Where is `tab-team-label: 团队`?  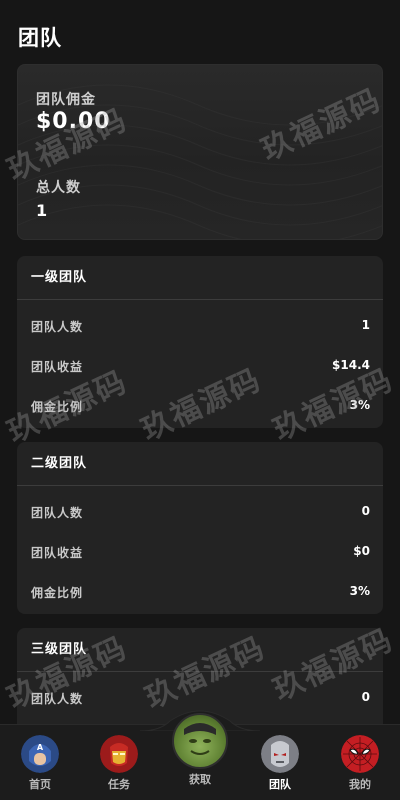 tab-team-label: 团队 is located at coordinates (280, 784).